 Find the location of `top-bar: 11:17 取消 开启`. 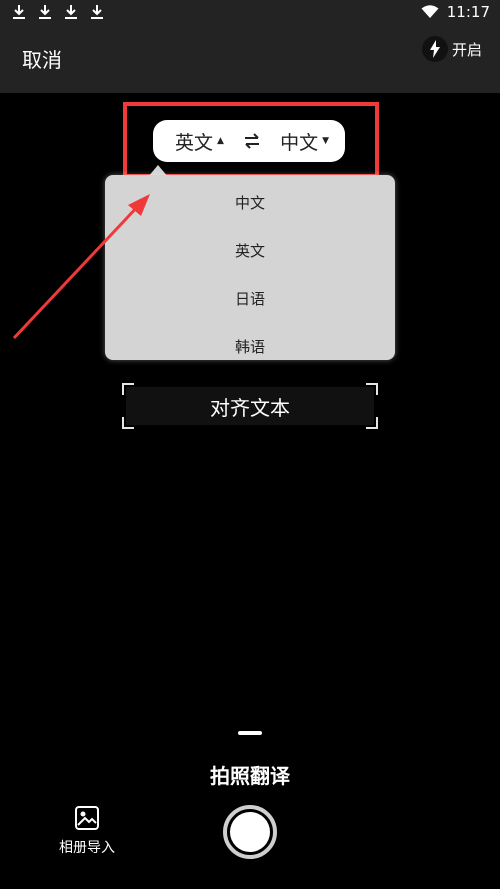

top-bar: 11:17 取消 开启 is located at coordinates (250, 46).